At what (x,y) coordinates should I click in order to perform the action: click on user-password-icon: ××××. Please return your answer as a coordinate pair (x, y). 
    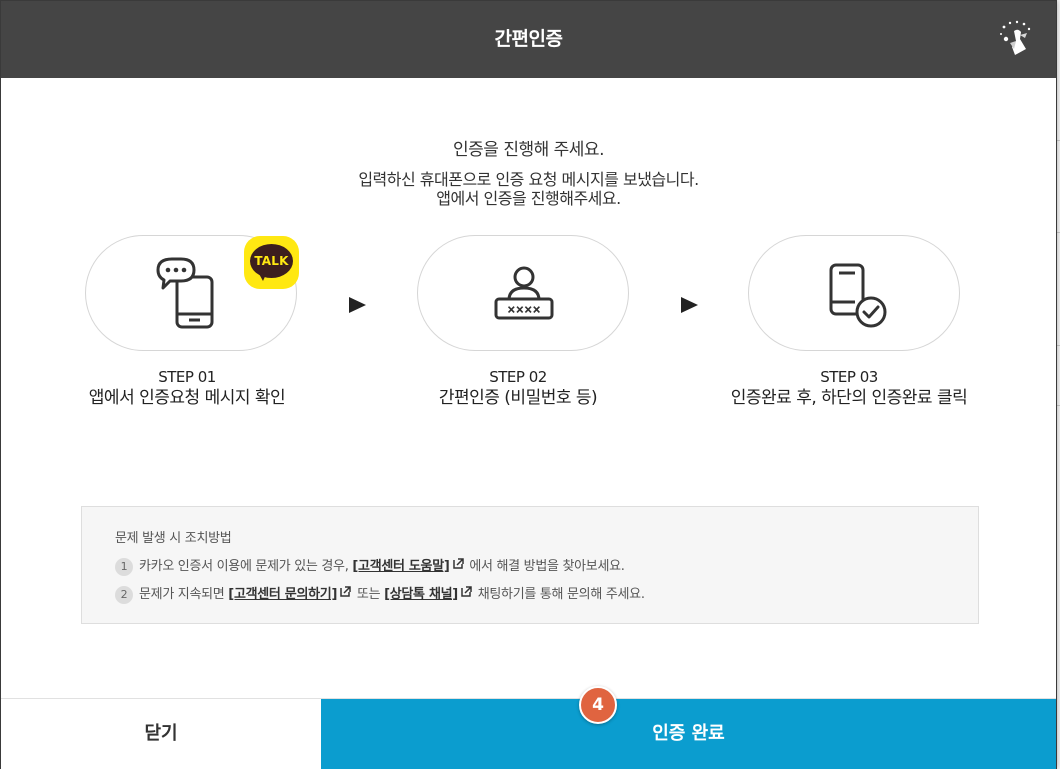
    Looking at the image, I should click on (524, 293).